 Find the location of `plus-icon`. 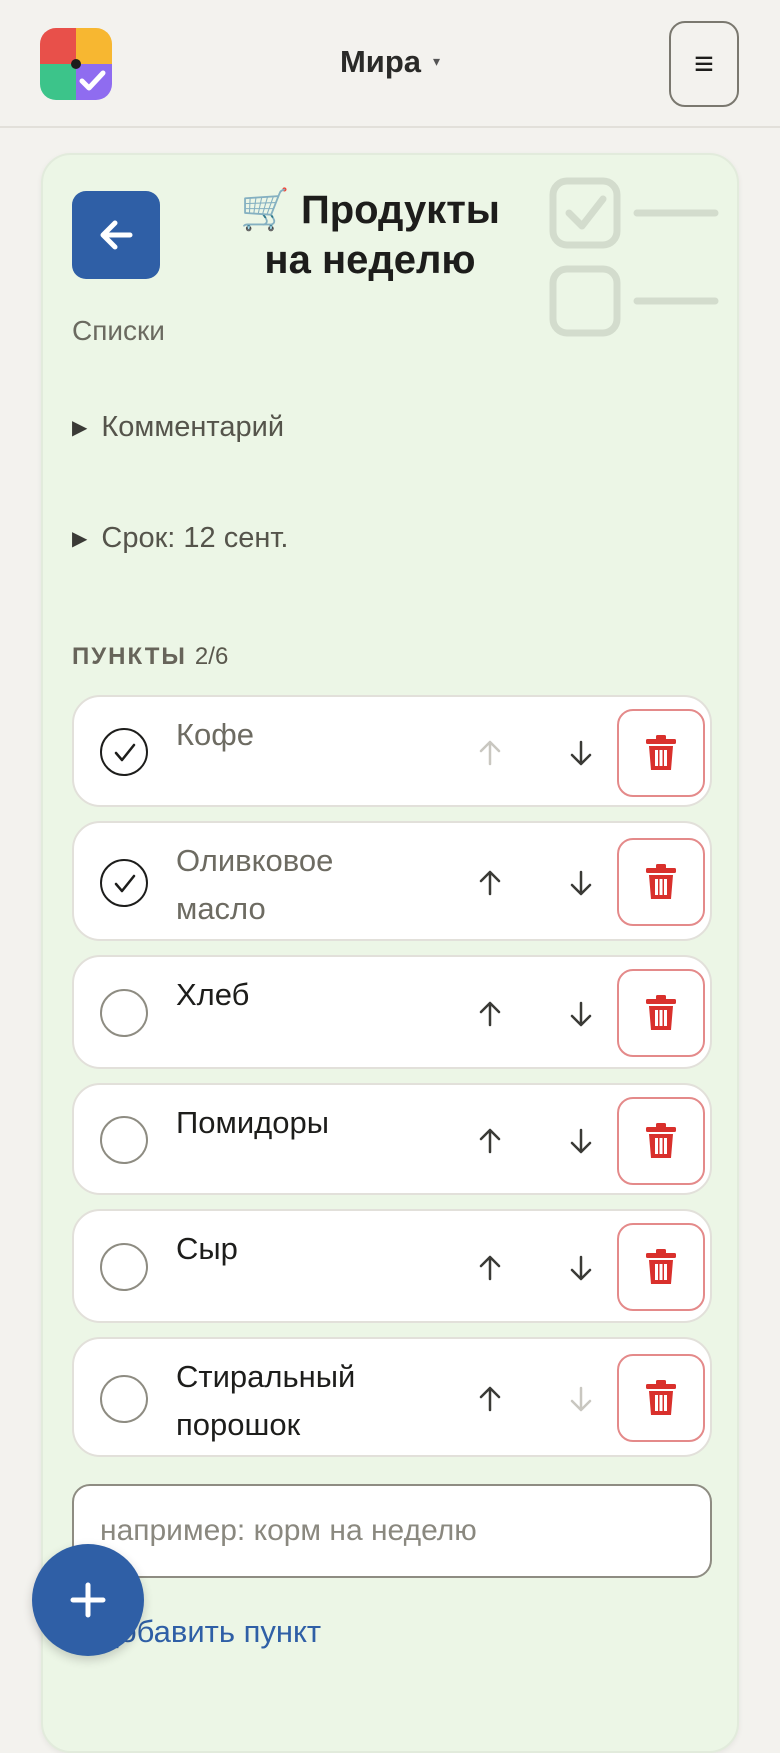

plus-icon is located at coordinates (88, 1600).